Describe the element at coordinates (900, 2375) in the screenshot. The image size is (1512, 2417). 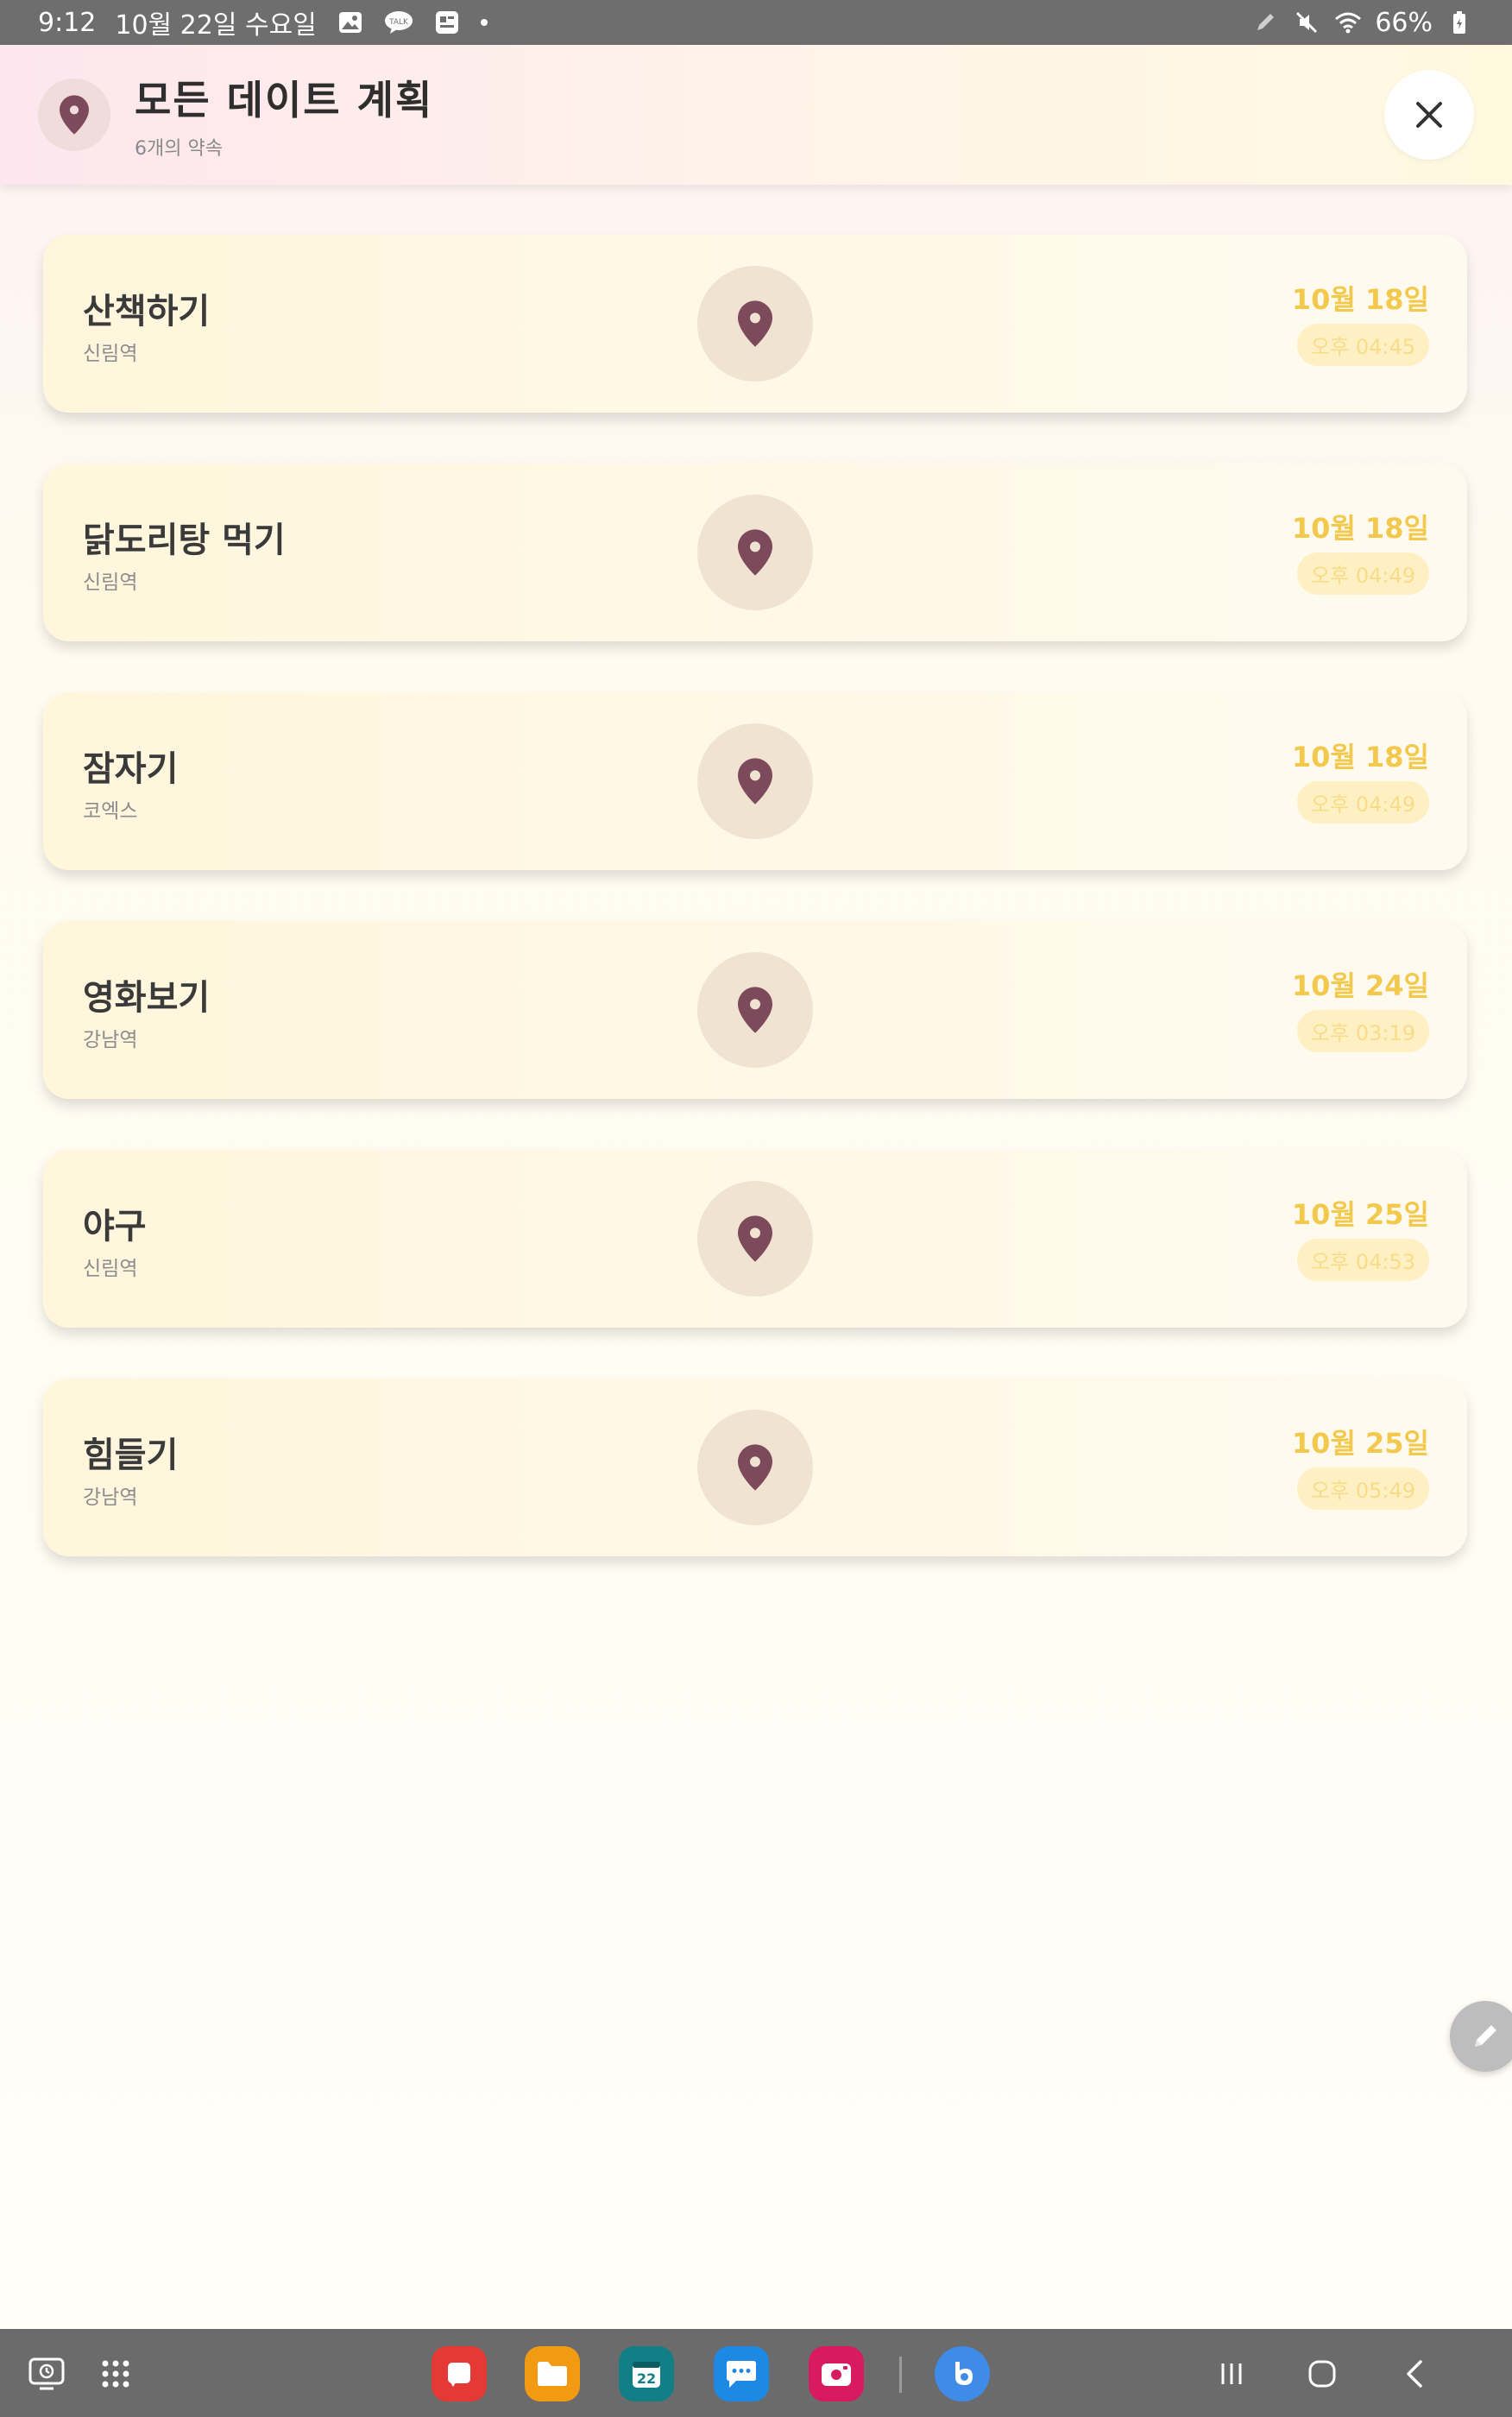
I see `taskbar-divider` at that location.